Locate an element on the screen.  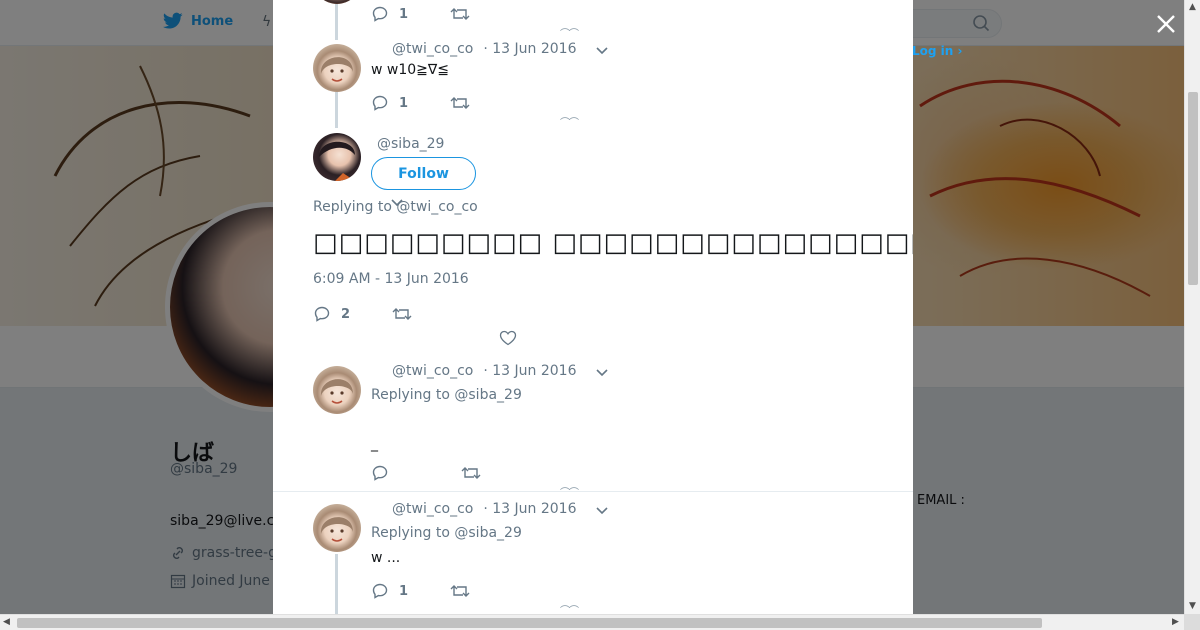
follow-button: Follow is located at coordinates (423, 173).